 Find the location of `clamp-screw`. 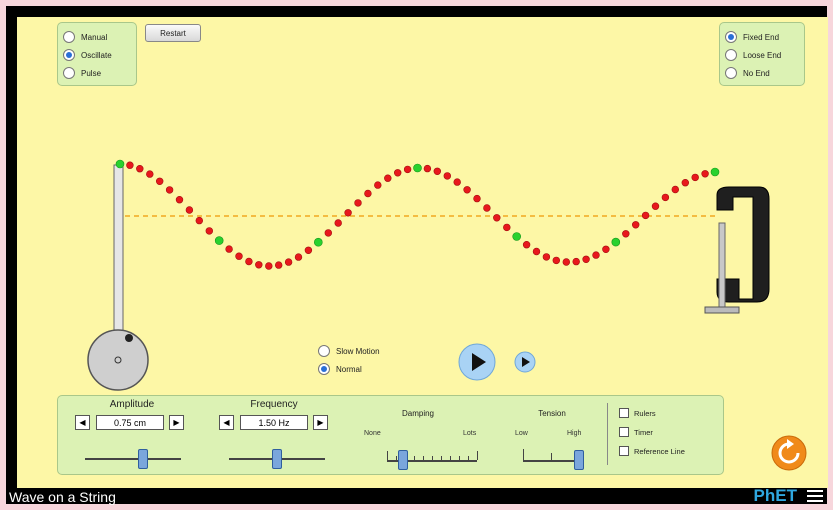

clamp-screw is located at coordinates (722, 265).